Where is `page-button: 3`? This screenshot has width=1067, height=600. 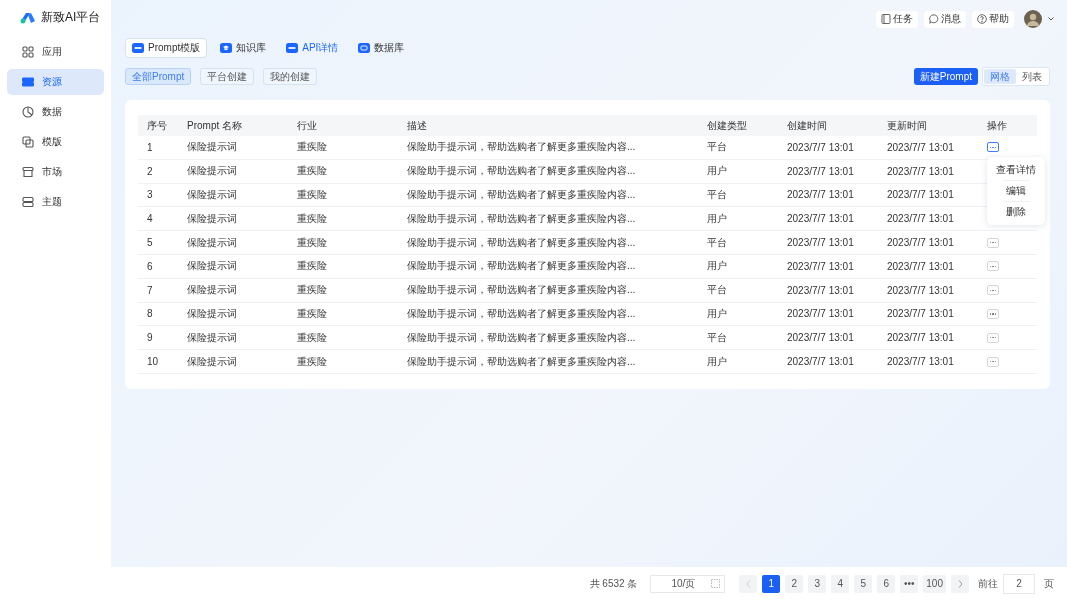
page-button: 3 is located at coordinates (817, 583).